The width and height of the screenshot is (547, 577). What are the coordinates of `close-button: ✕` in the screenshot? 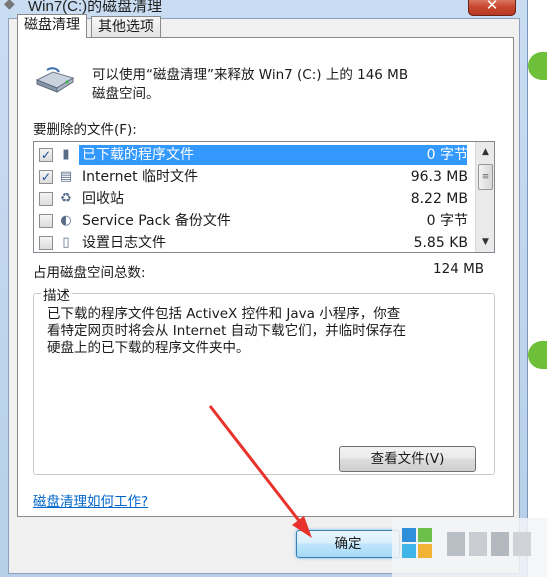 It's located at (492, 8).